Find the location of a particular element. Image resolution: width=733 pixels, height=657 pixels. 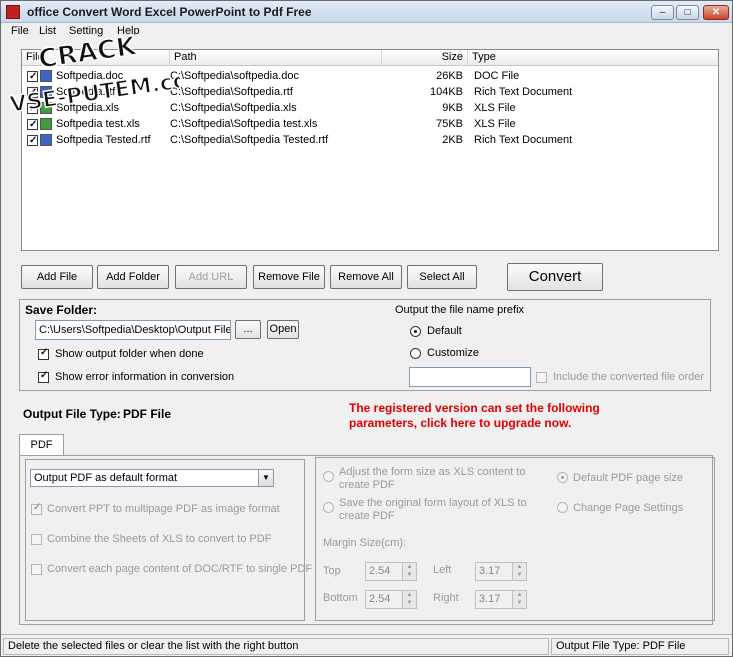

select-all-button: Select All is located at coordinates (442, 277).